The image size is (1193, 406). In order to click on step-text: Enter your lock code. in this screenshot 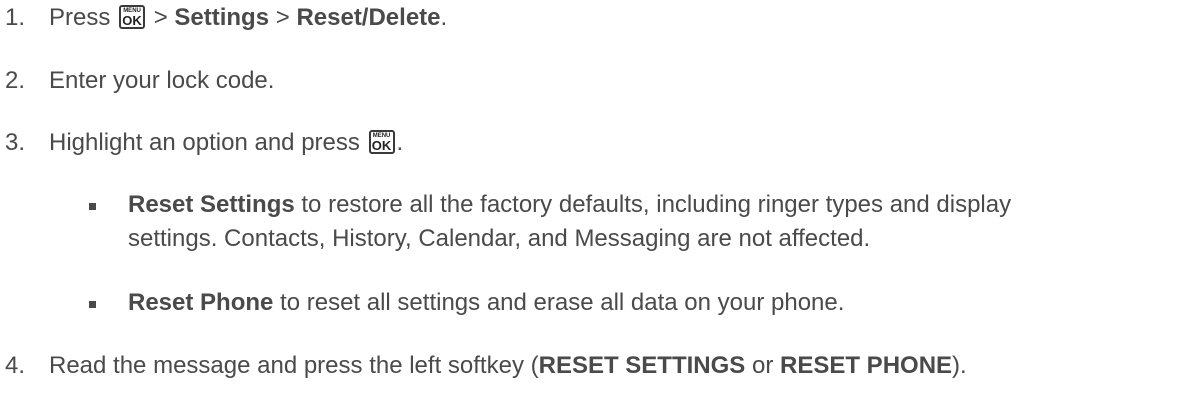, I will do `click(162, 80)`.